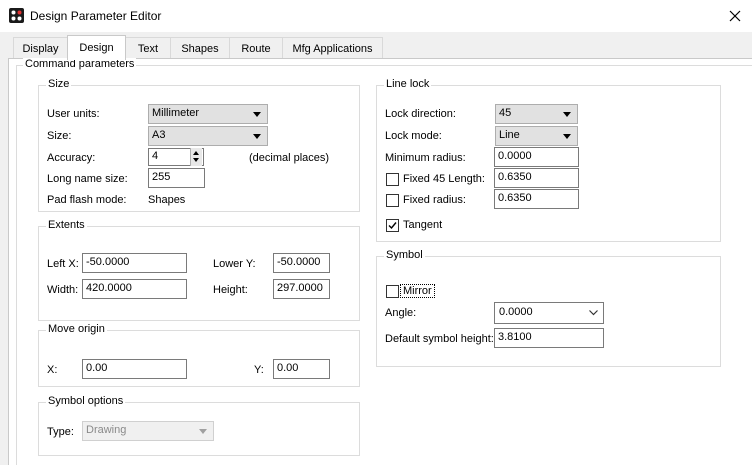  Describe the element at coordinates (63, 264) in the screenshot. I see `left-x-label: Left X:` at that location.